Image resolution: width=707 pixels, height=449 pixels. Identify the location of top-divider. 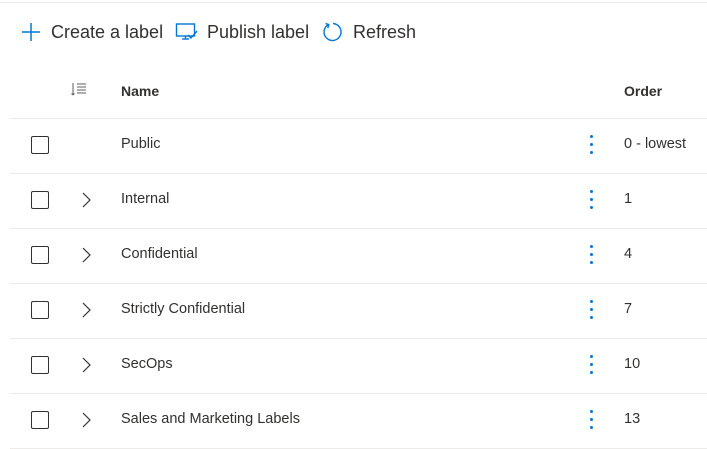
(353, 2).